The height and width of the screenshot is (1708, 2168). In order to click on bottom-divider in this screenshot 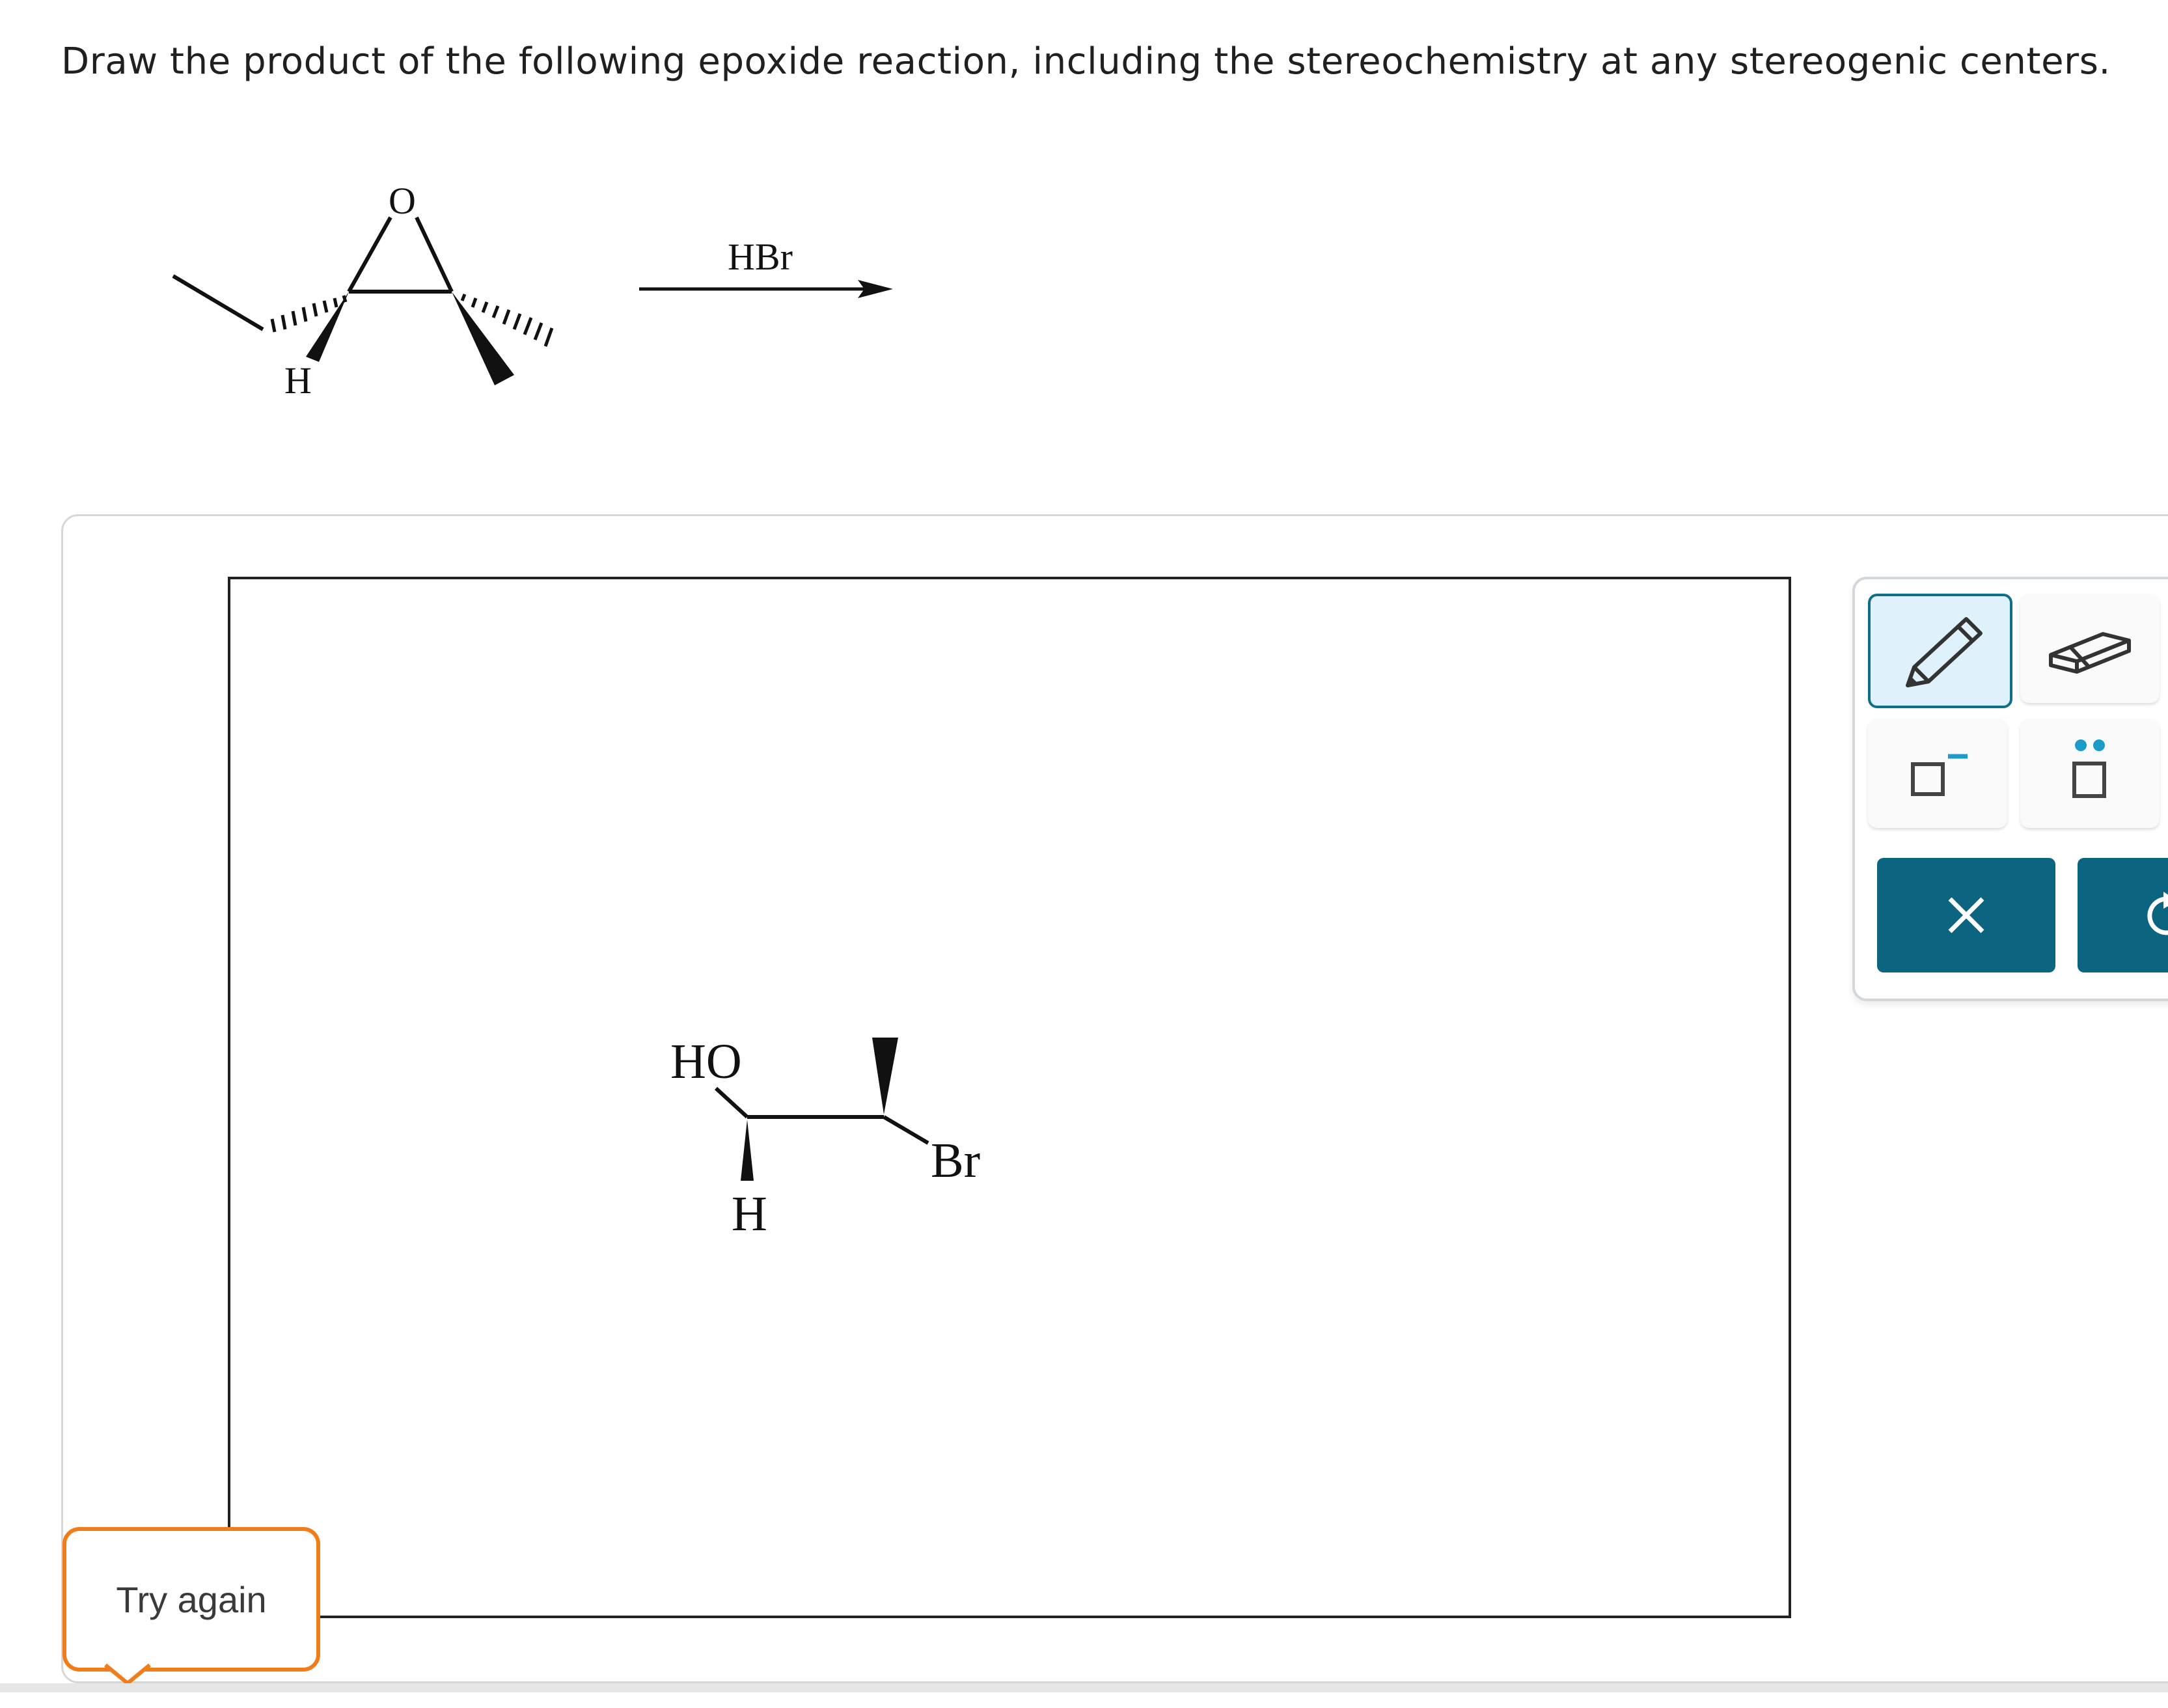, I will do `click(1084, 1687)`.